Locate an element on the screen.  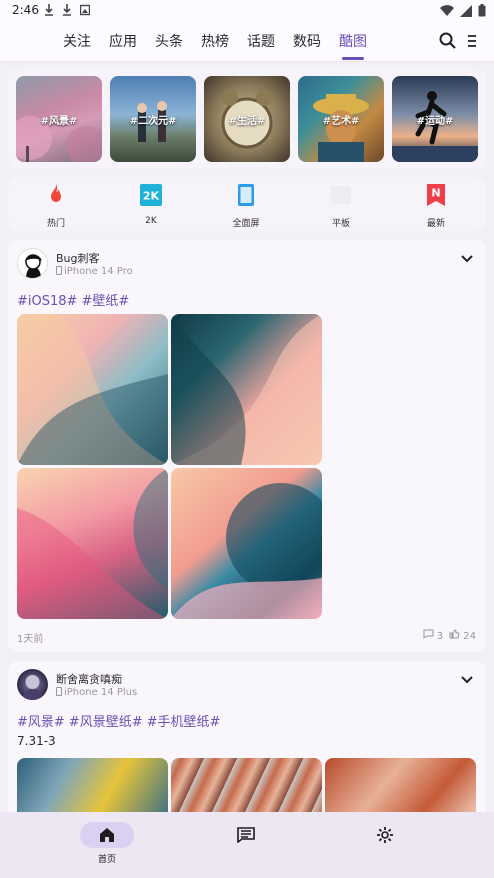
tab-hot-list: 热榜 is located at coordinates (215, 41).